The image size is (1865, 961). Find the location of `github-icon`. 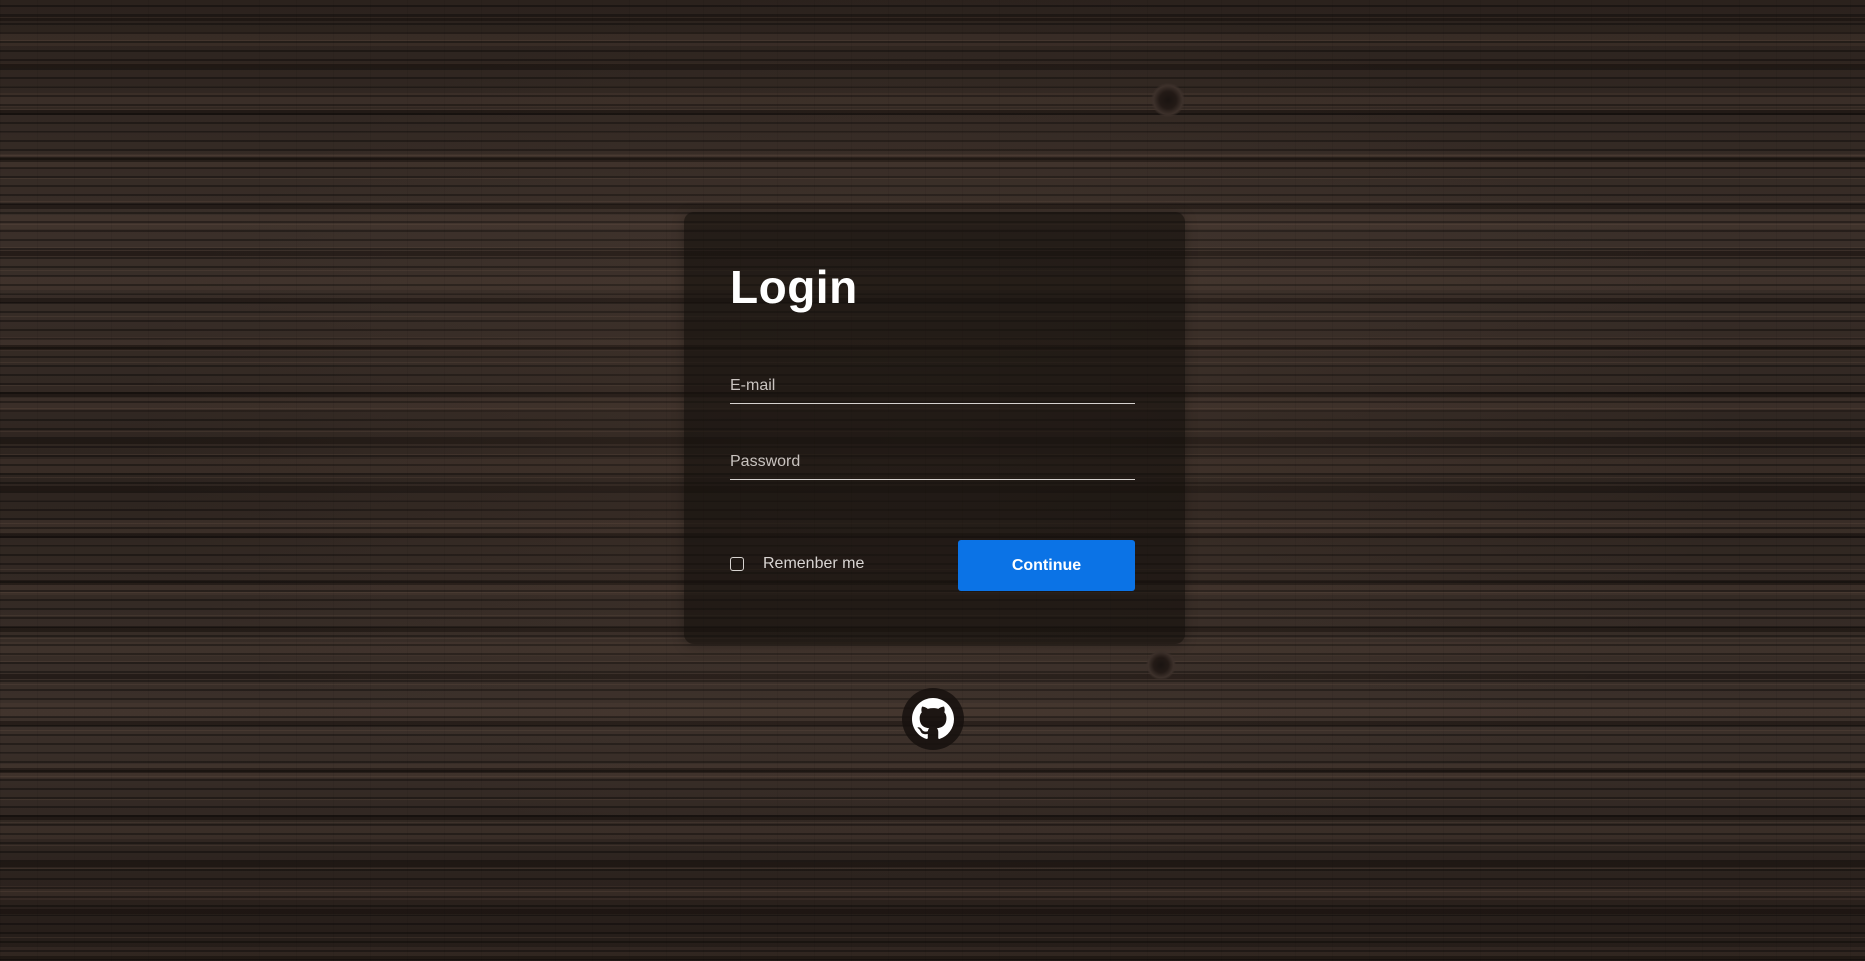

github-icon is located at coordinates (933, 718).